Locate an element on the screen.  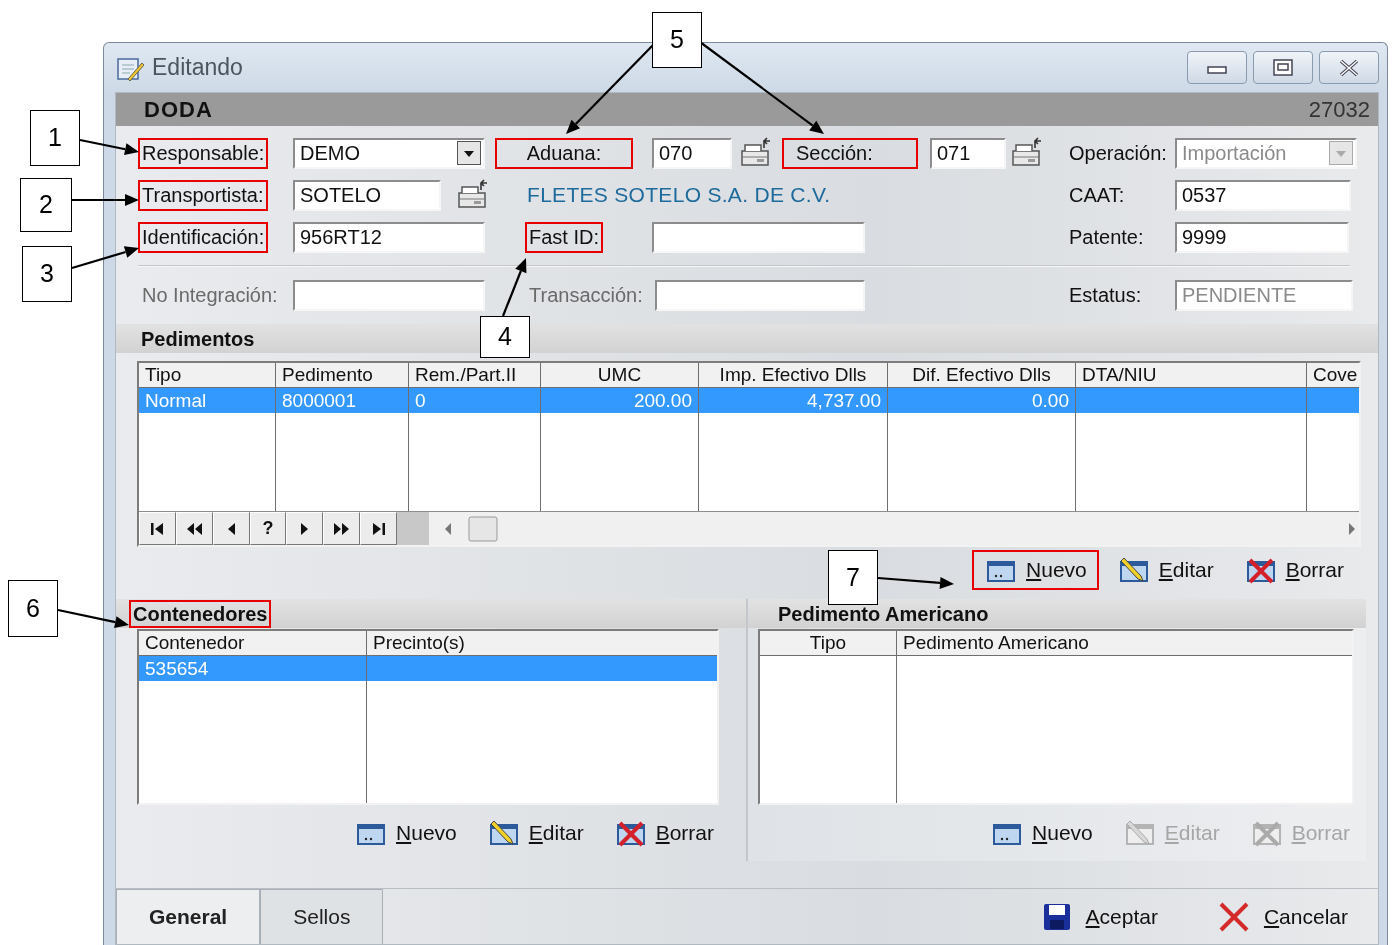
section-title: Pedimentos is located at coordinates (198, 339).